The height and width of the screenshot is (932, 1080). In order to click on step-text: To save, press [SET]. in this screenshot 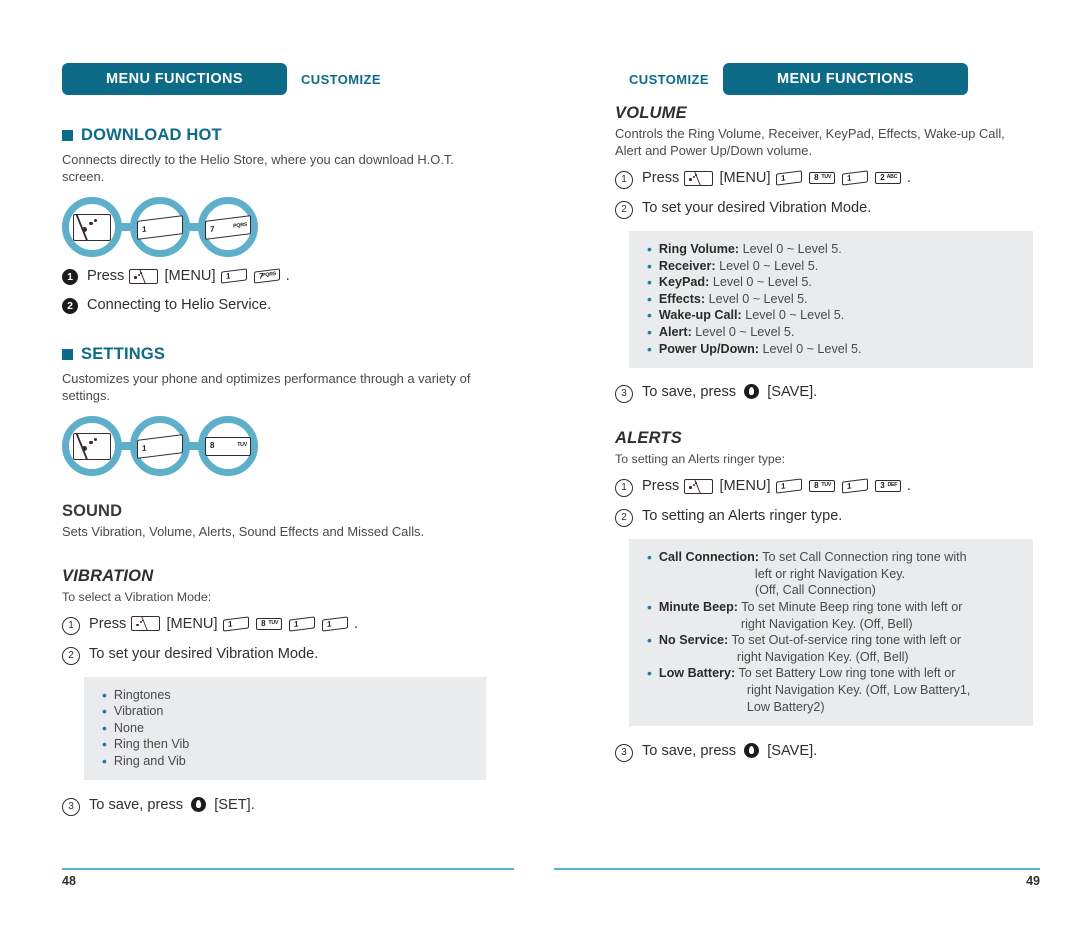, I will do `click(172, 805)`.